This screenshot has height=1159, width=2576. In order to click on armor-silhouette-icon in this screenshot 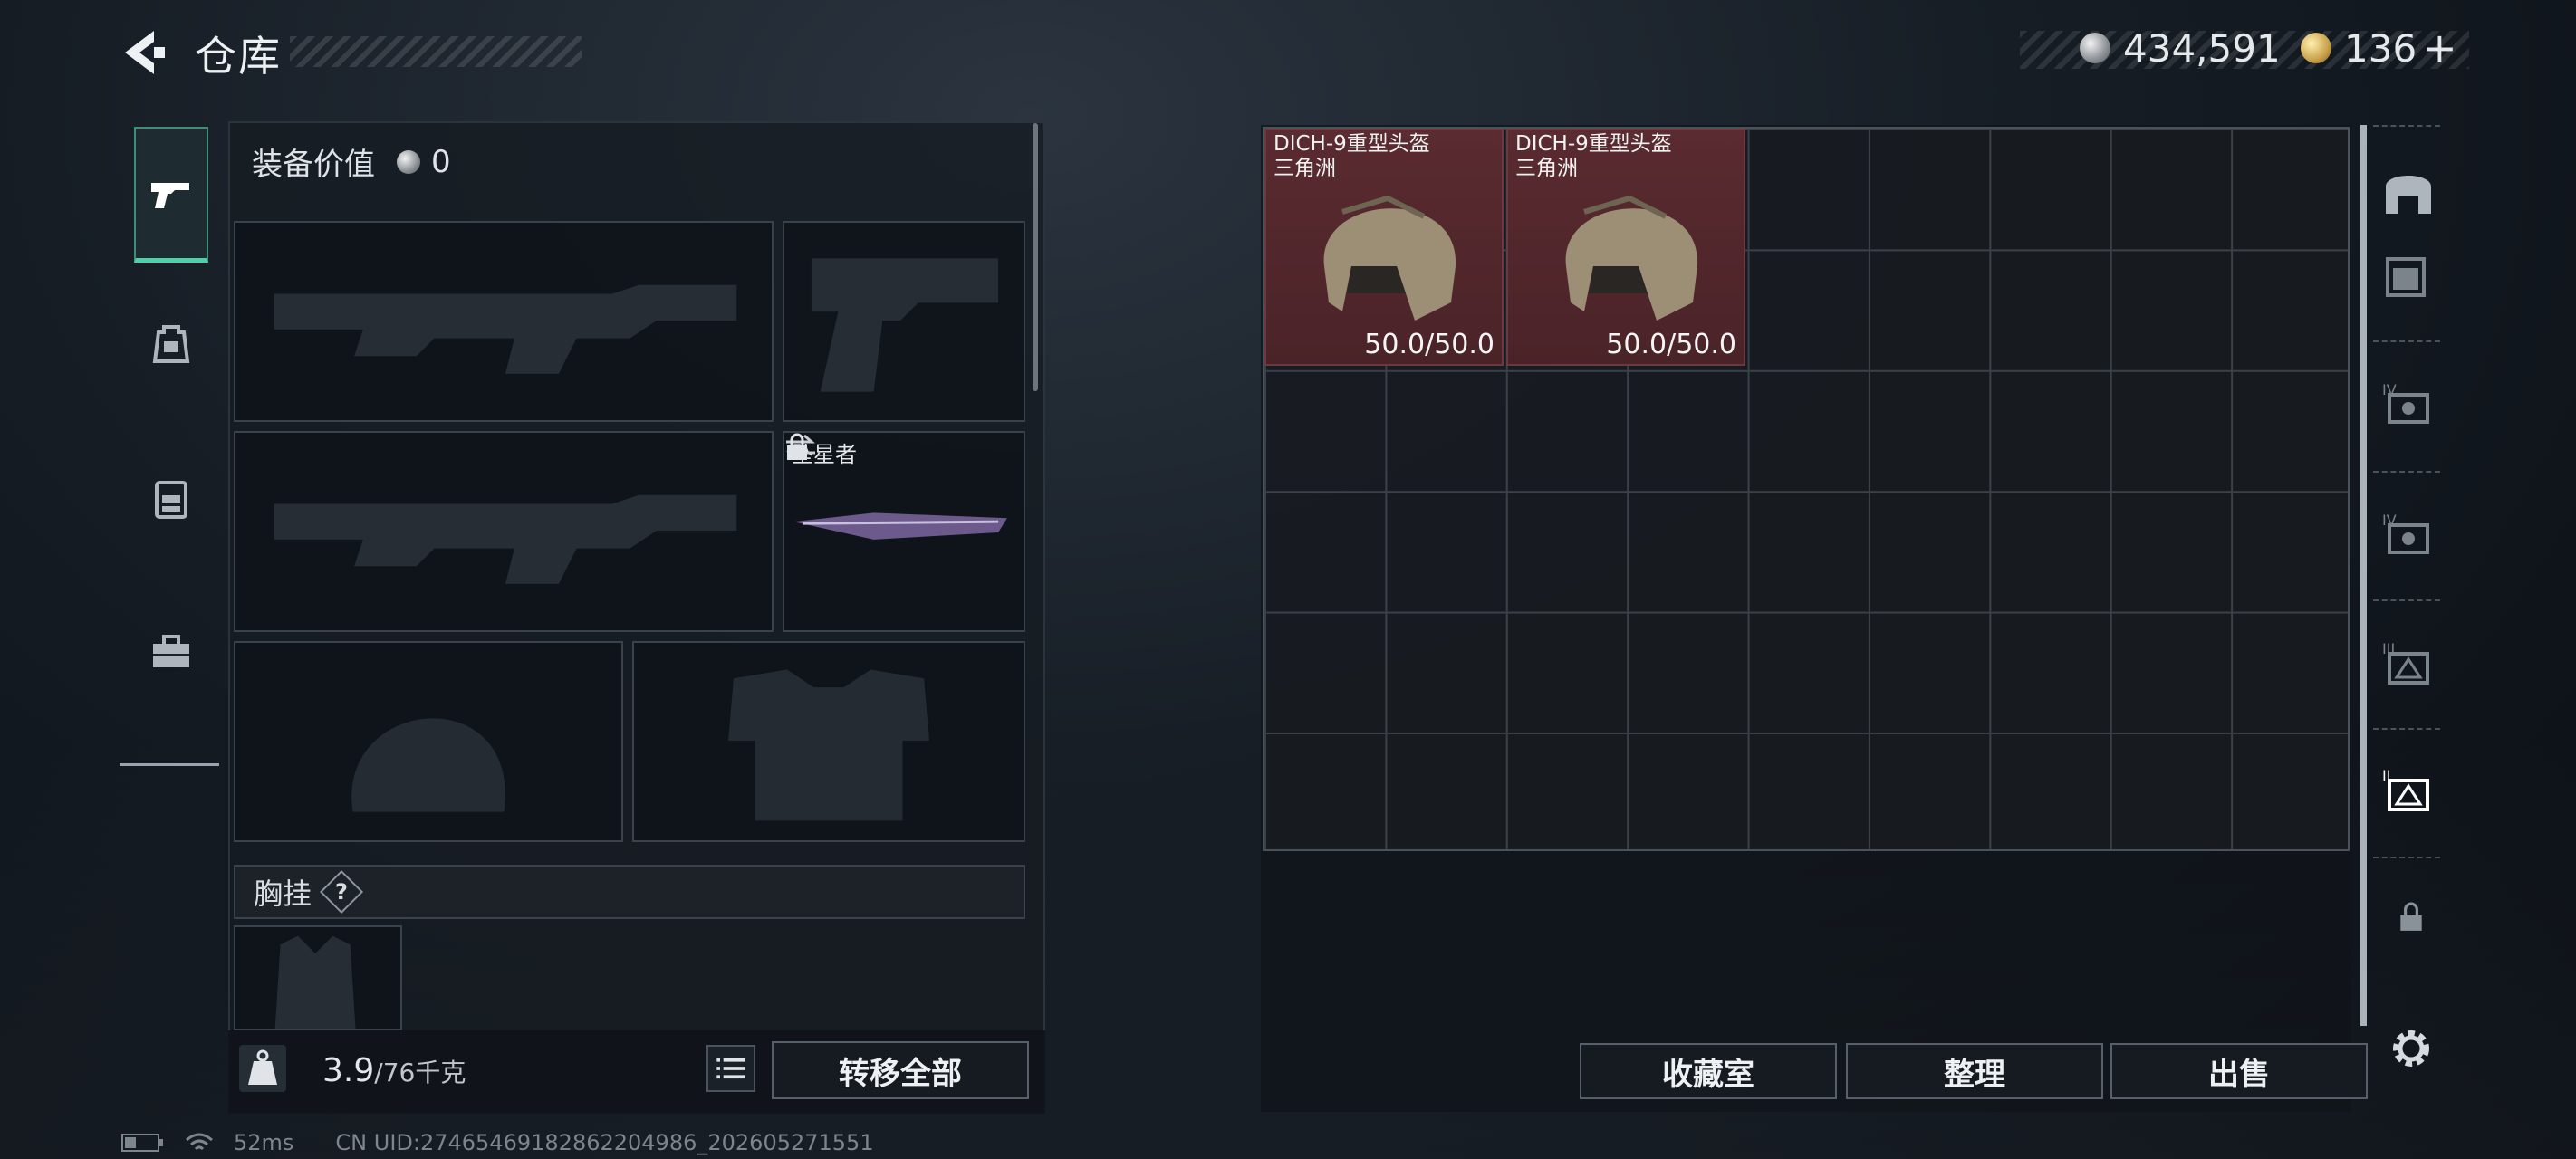, I will do `click(828, 745)`.